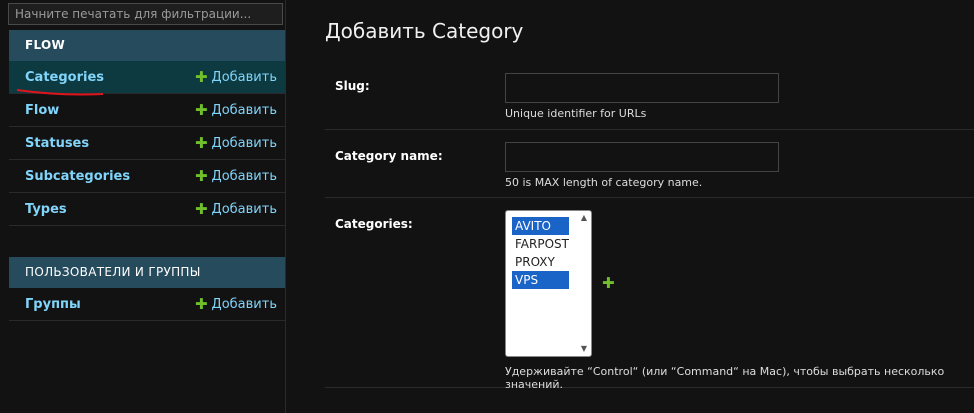  What do you see at coordinates (374, 224) in the screenshot?
I see `categories-label: Categories:` at bounding box center [374, 224].